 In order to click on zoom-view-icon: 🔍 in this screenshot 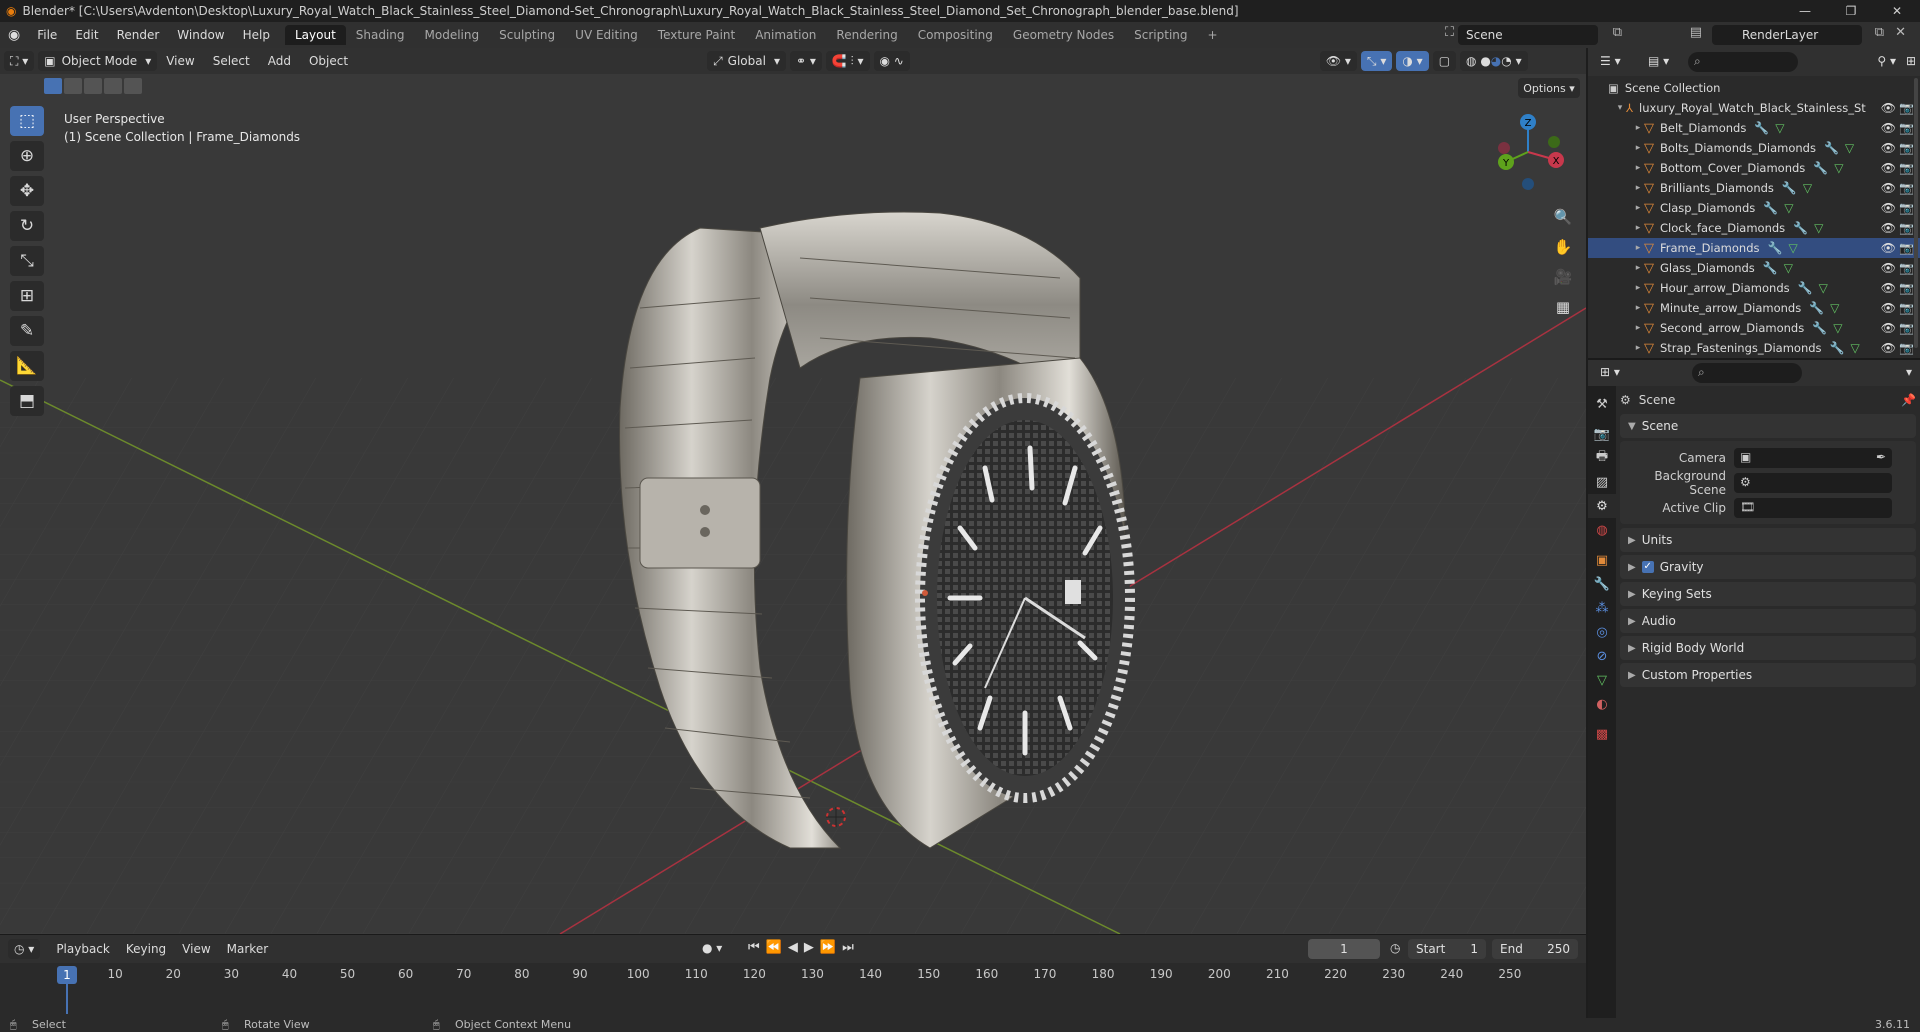, I will do `click(1563, 217)`.